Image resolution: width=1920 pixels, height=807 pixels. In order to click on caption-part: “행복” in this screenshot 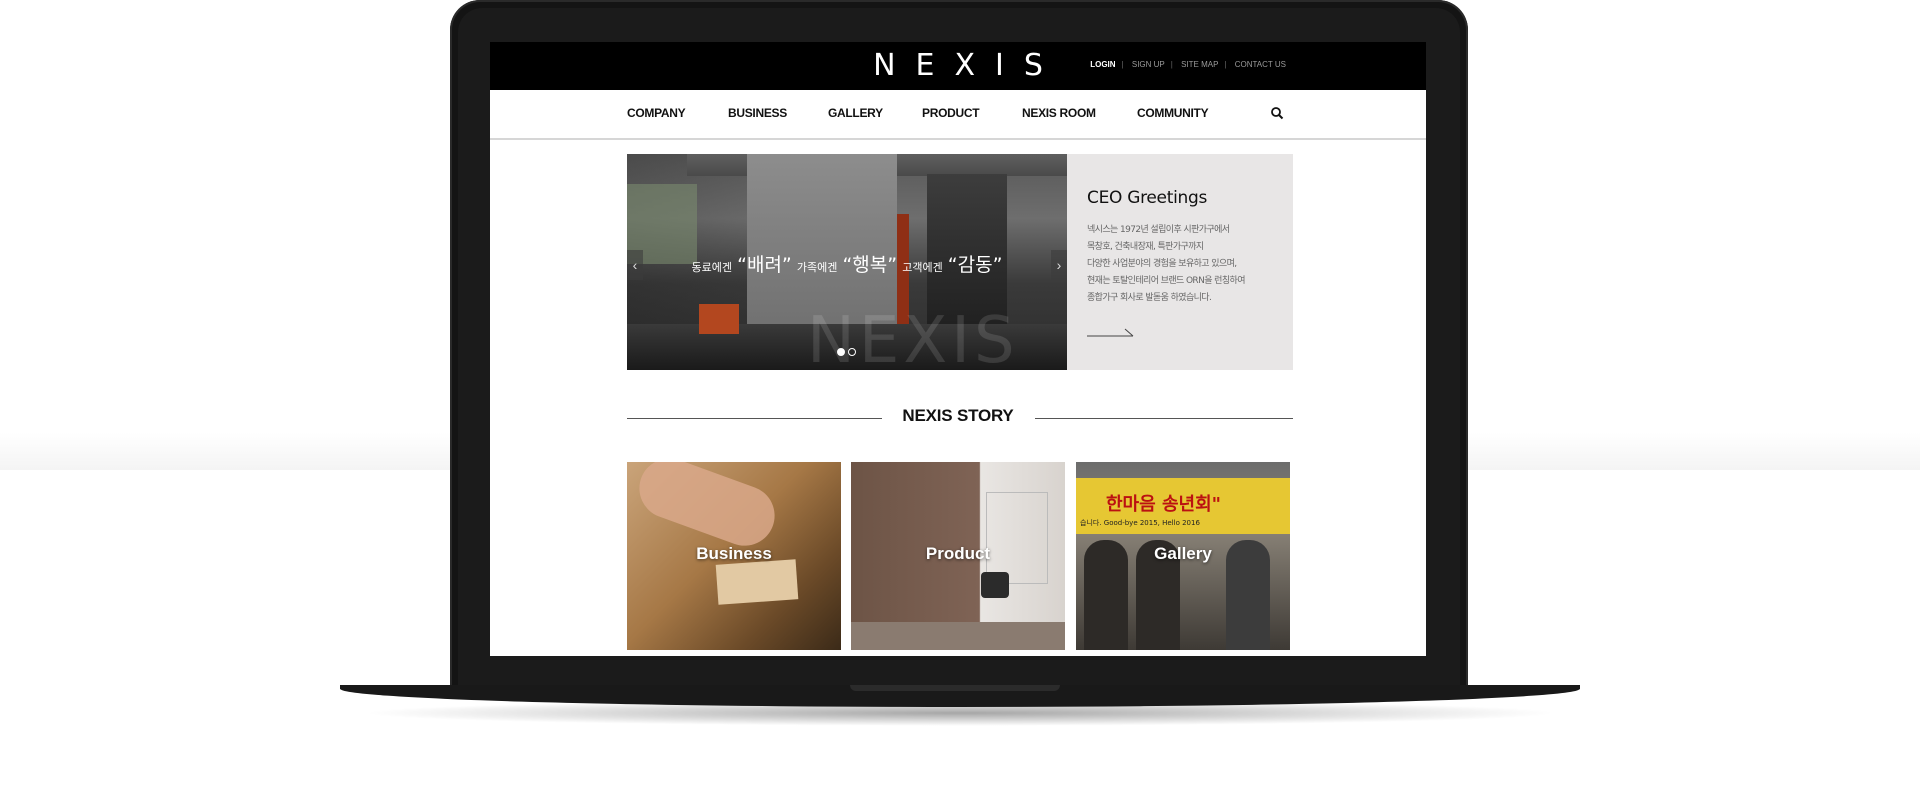, I will do `click(870, 265)`.